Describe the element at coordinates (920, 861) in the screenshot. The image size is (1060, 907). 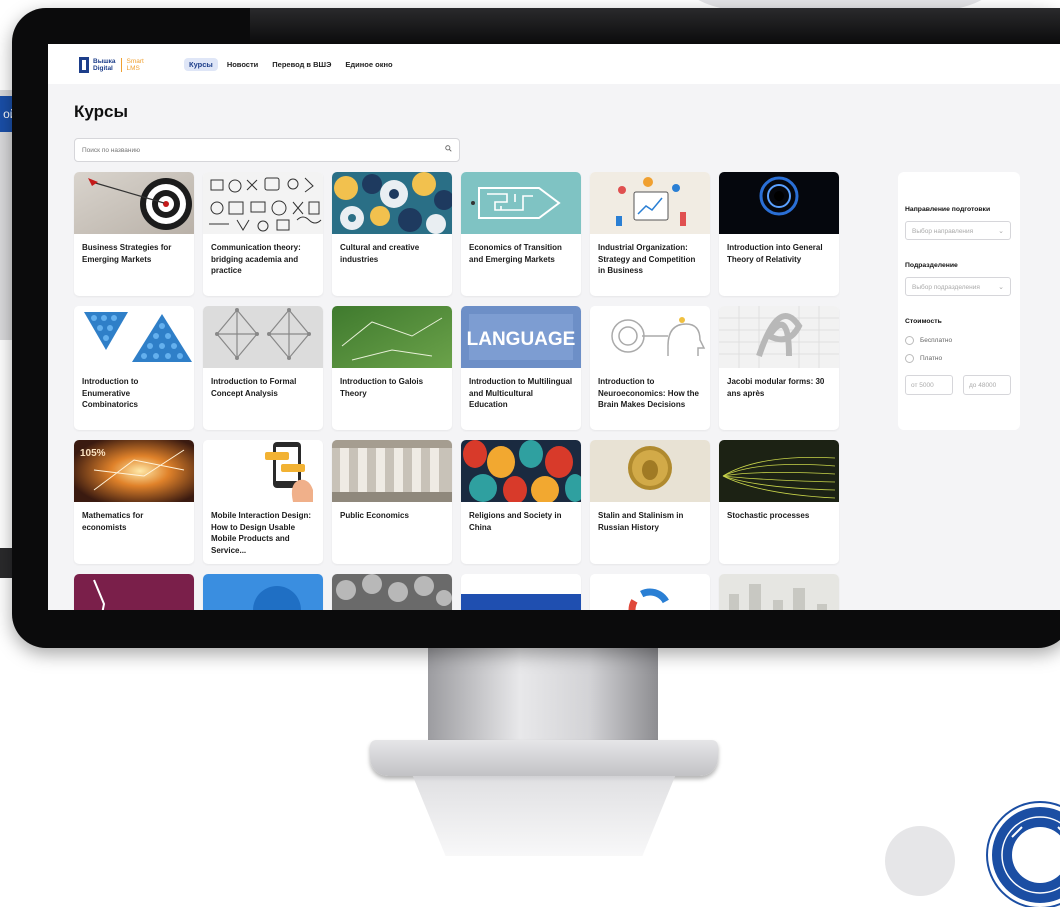
I see `background-circle` at that location.